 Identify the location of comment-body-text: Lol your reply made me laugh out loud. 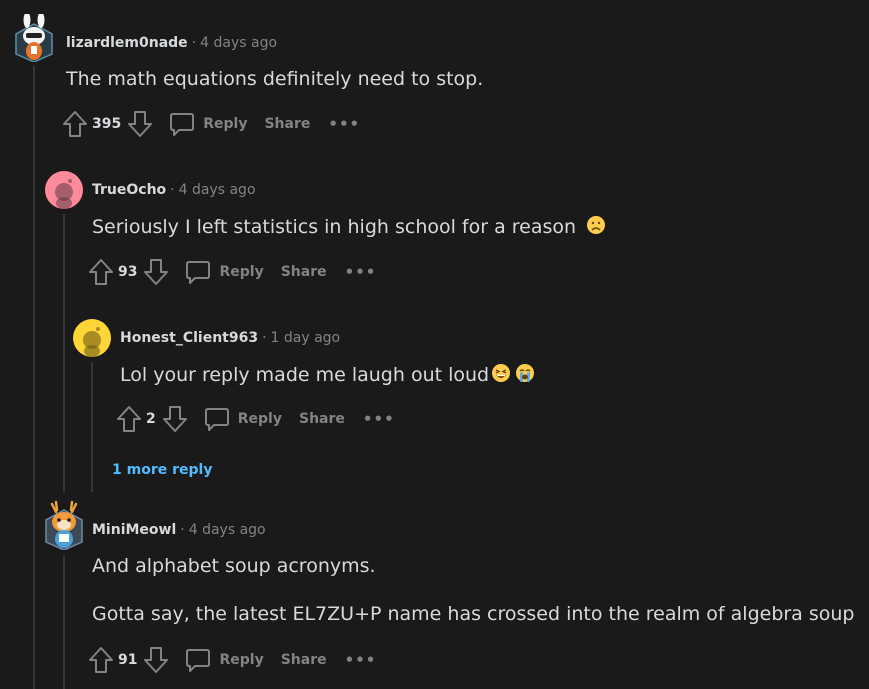
(305, 375).